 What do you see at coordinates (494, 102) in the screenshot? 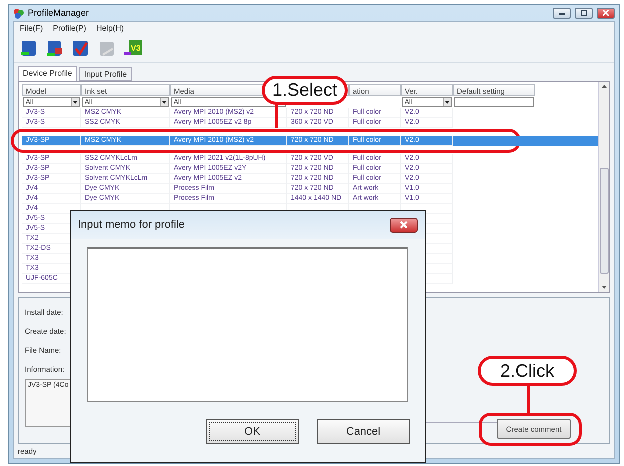
I see `filter-field` at bounding box center [494, 102].